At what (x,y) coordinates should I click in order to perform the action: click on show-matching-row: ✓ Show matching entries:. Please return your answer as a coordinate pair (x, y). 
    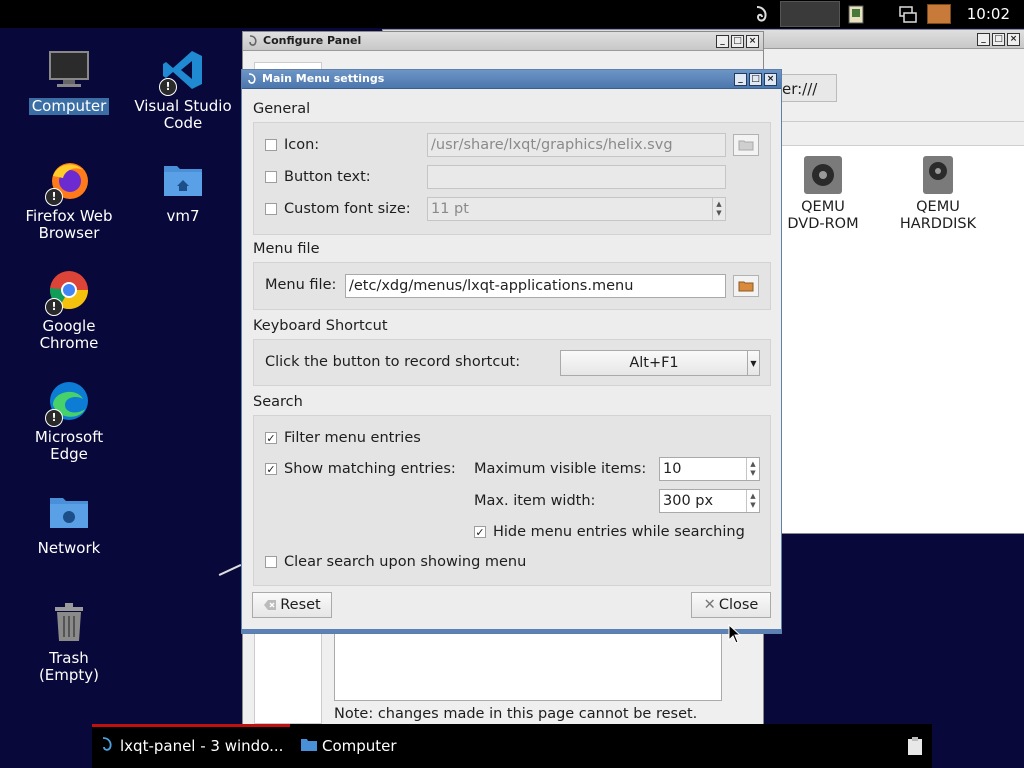
    Looking at the image, I should click on (360, 469).